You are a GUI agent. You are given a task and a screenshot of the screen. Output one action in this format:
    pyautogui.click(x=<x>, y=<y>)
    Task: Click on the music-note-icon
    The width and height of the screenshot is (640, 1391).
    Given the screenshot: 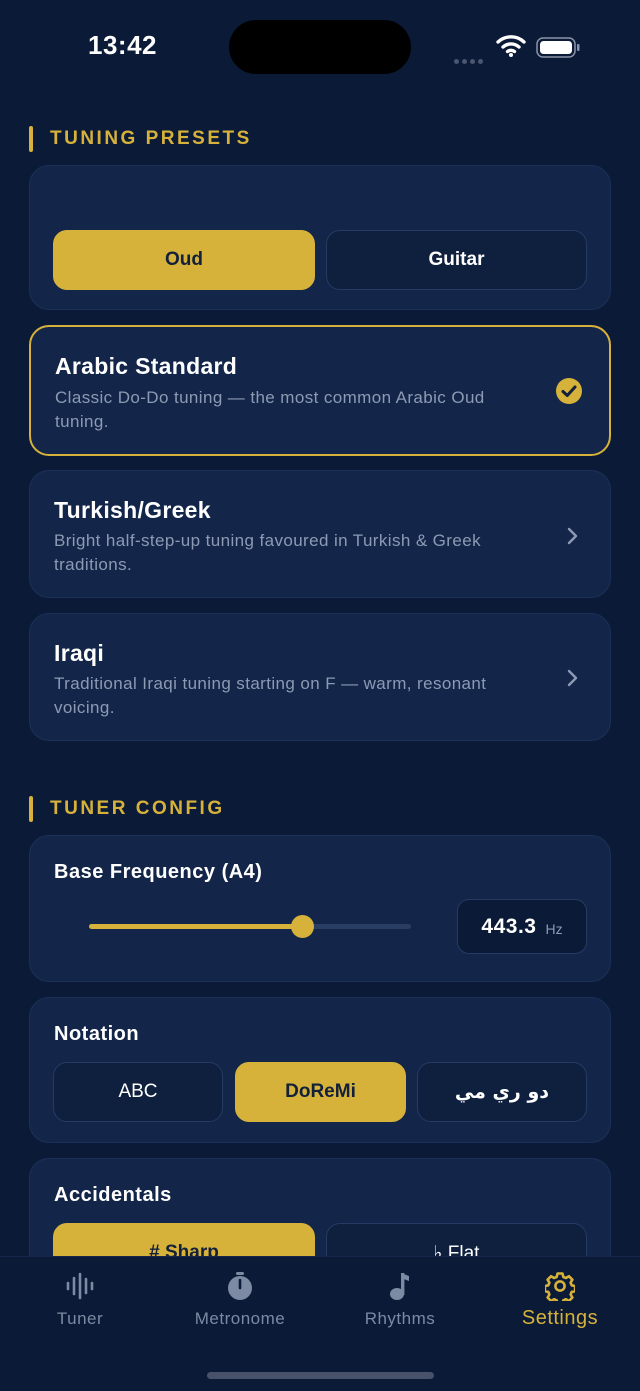 What is the action you would take?
    pyautogui.click(x=399, y=1286)
    